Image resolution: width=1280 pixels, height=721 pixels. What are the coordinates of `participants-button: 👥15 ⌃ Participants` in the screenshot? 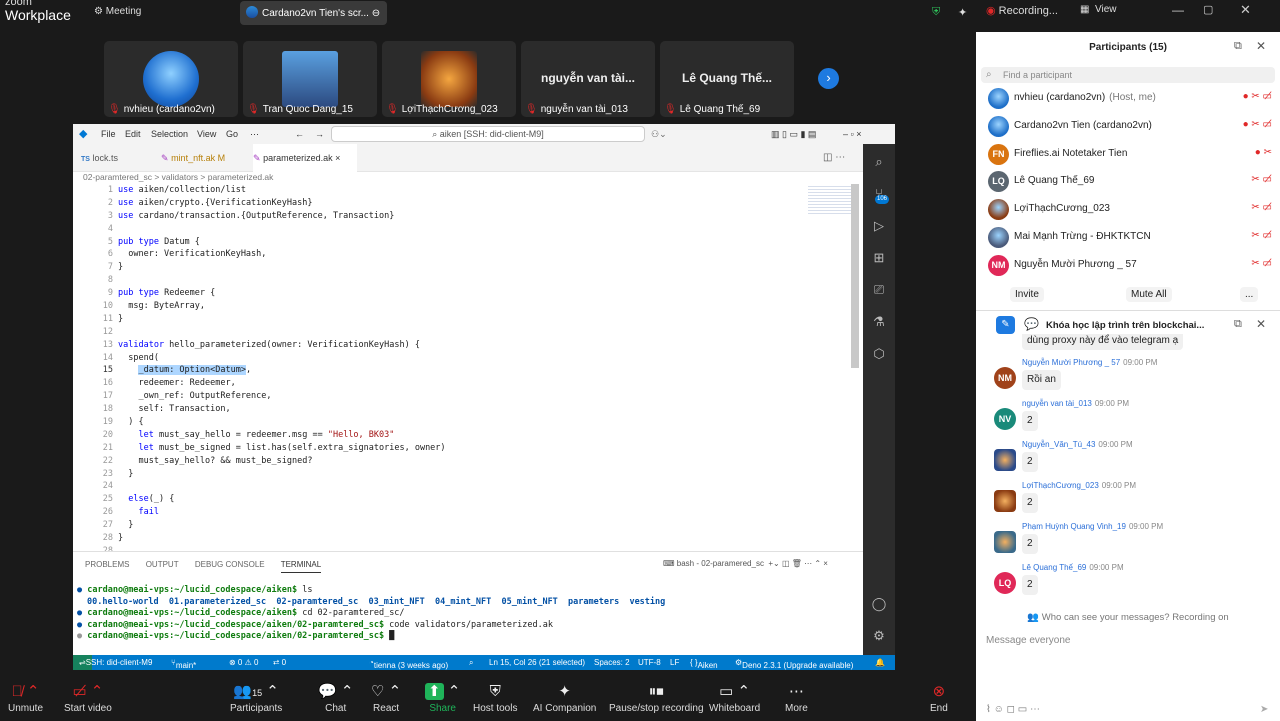 It's located at (256, 698).